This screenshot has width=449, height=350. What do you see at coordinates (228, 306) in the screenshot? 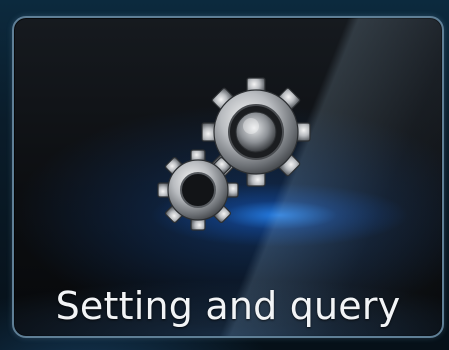
I see `tile-label: Setting and query` at bounding box center [228, 306].